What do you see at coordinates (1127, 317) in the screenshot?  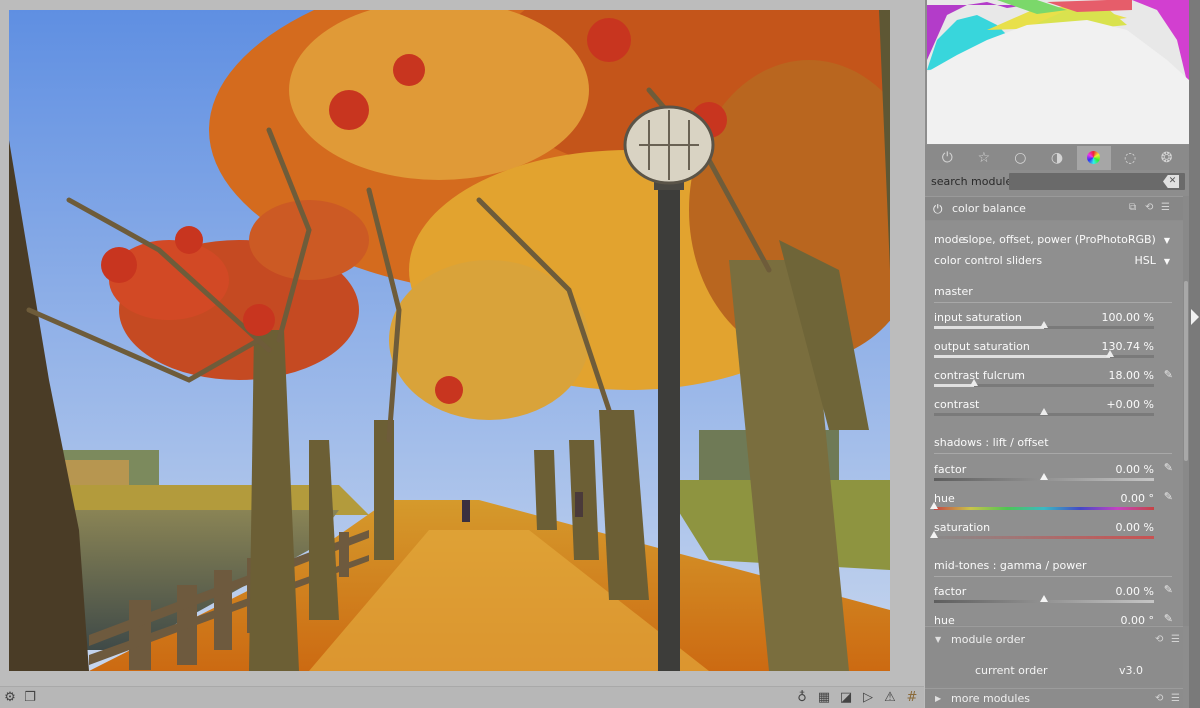 I see `slider-value: 100.00 %` at bounding box center [1127, 317].